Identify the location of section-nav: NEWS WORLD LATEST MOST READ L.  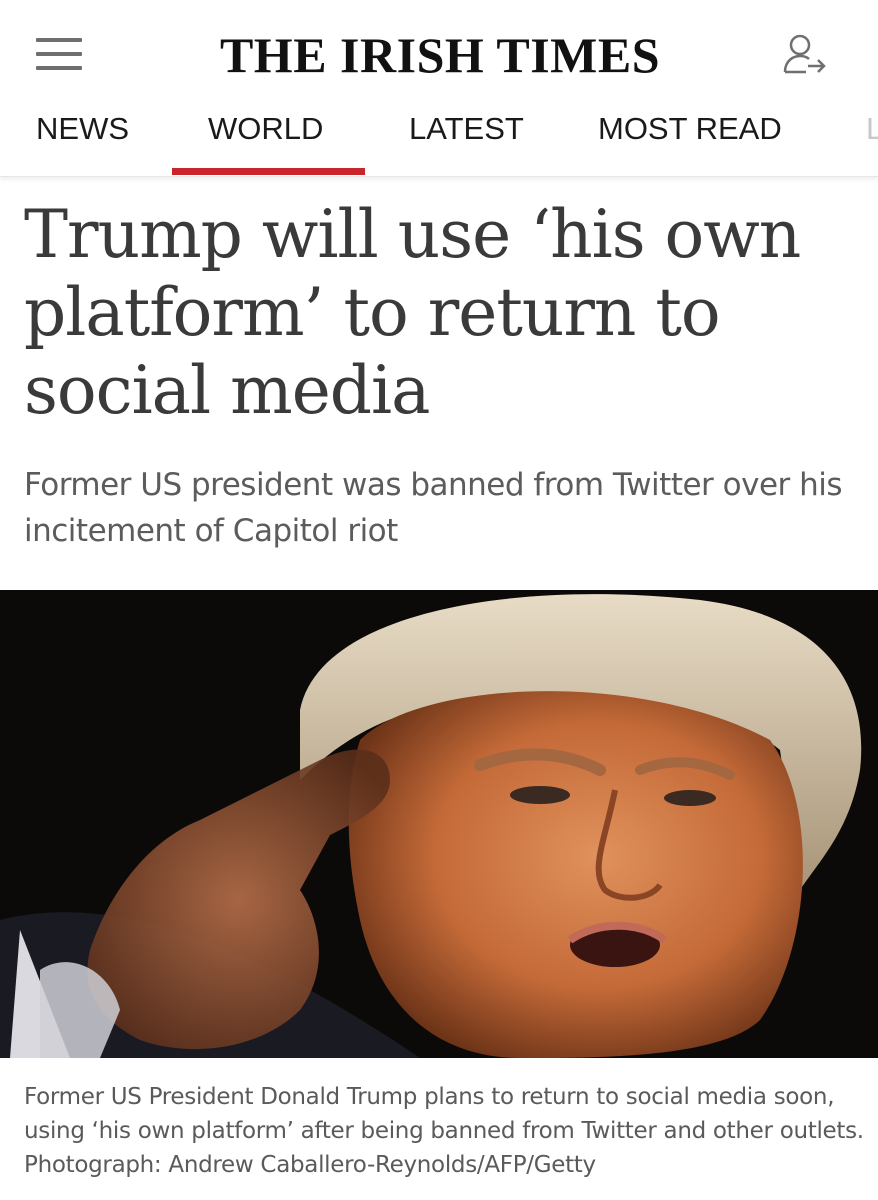
(439, 138).